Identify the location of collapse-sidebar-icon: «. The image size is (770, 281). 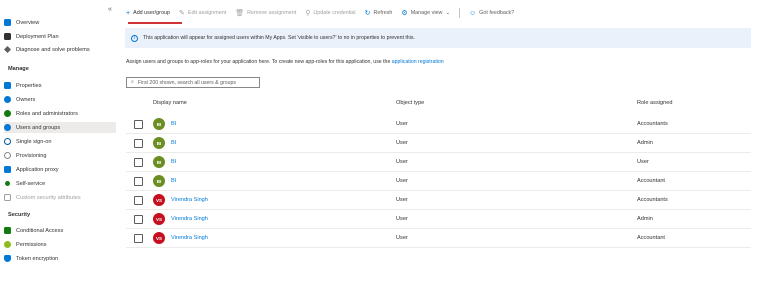
(110, 9).